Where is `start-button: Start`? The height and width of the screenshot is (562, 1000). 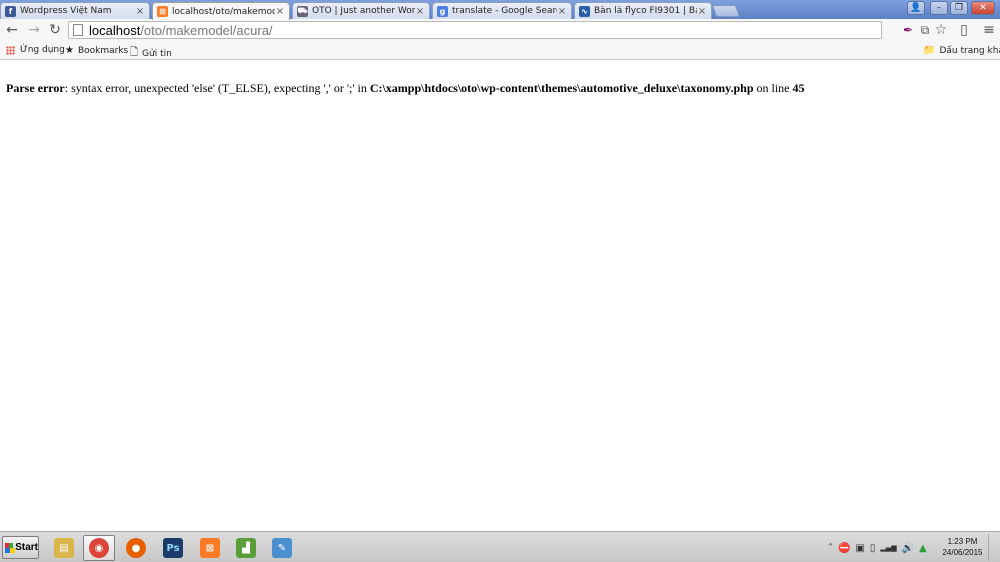 start-button: Start is located at coordinates (20, 547).